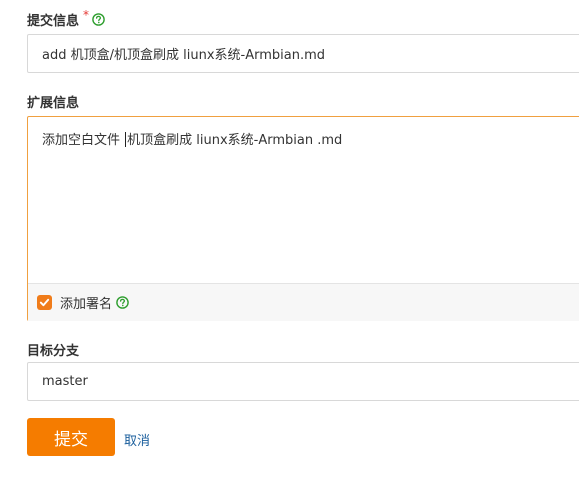 The height and width of the screenshot is (491, 579). I want to click on cancel-link: 取消, so click(137, 439).